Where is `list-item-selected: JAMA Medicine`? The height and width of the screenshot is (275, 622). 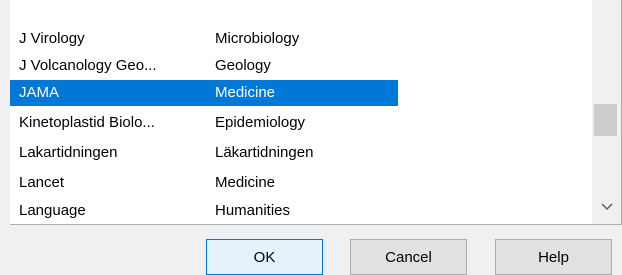
list-item-selected: JAMA Medicine is located at coordinates (204, 93).